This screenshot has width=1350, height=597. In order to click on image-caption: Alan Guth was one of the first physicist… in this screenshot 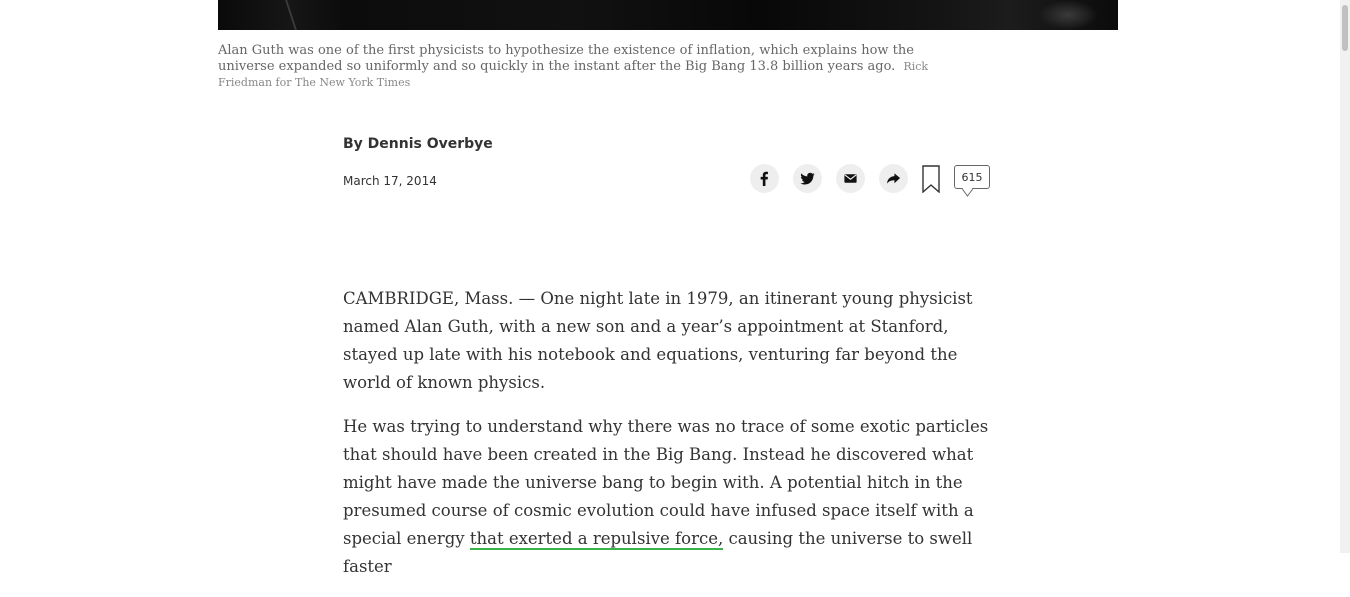, I will do `click(578, 67)`.